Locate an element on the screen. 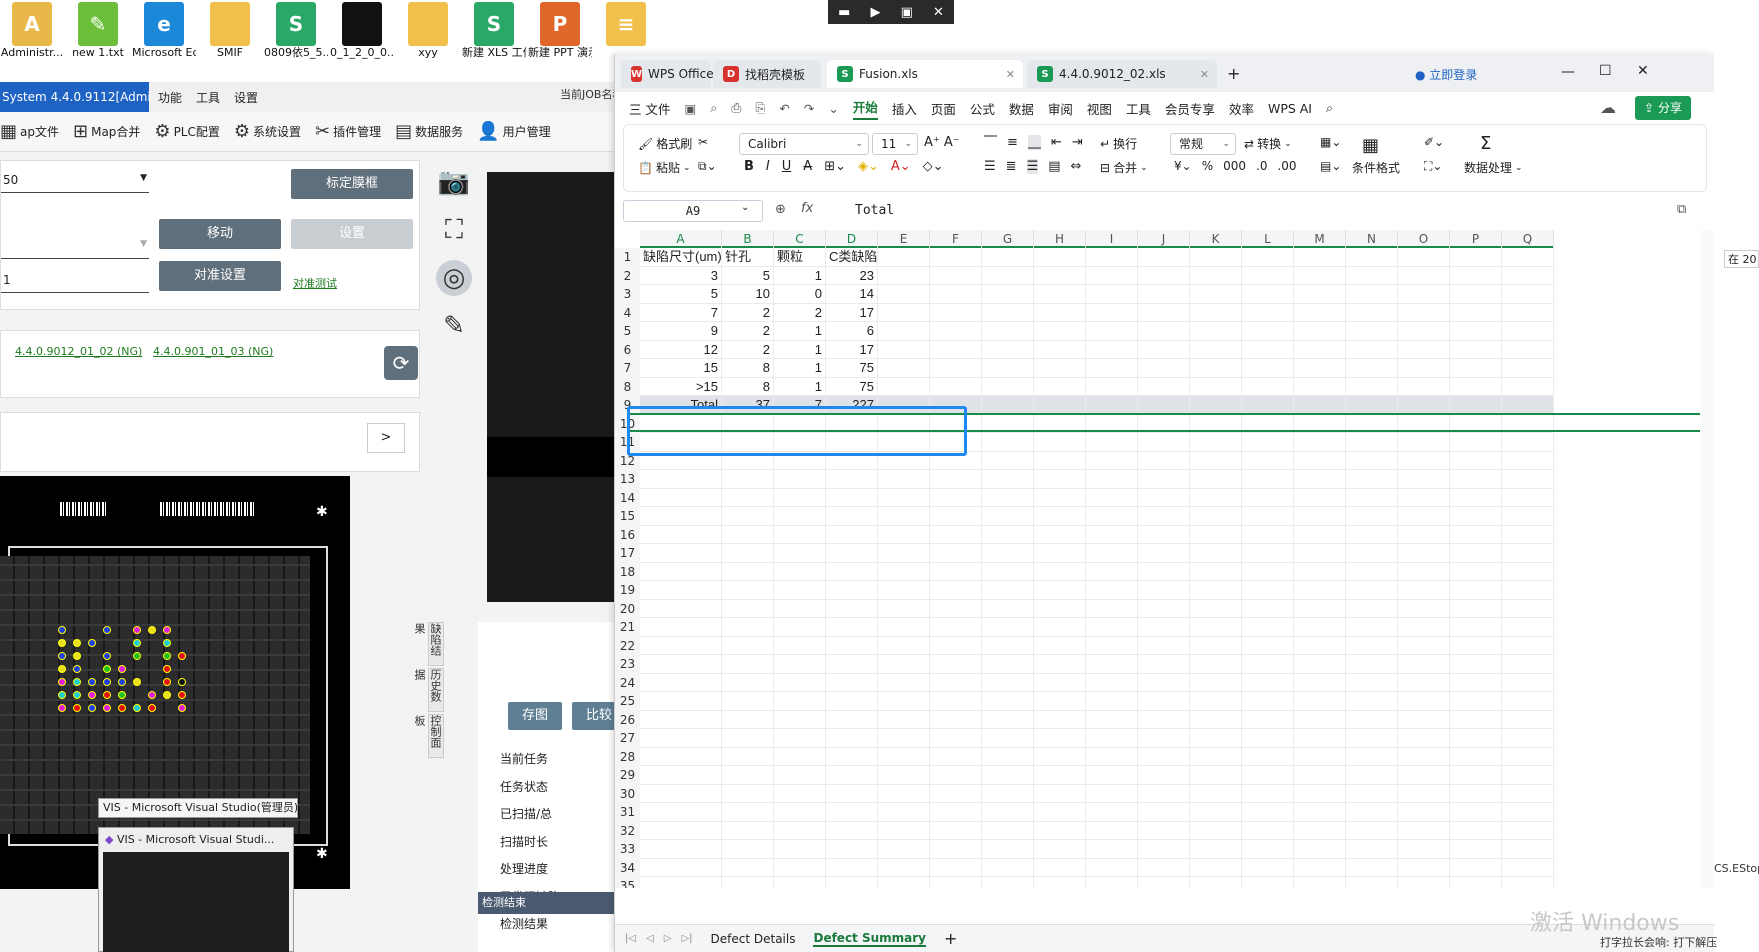  cell-C32 is located at coordinates (800, 830).